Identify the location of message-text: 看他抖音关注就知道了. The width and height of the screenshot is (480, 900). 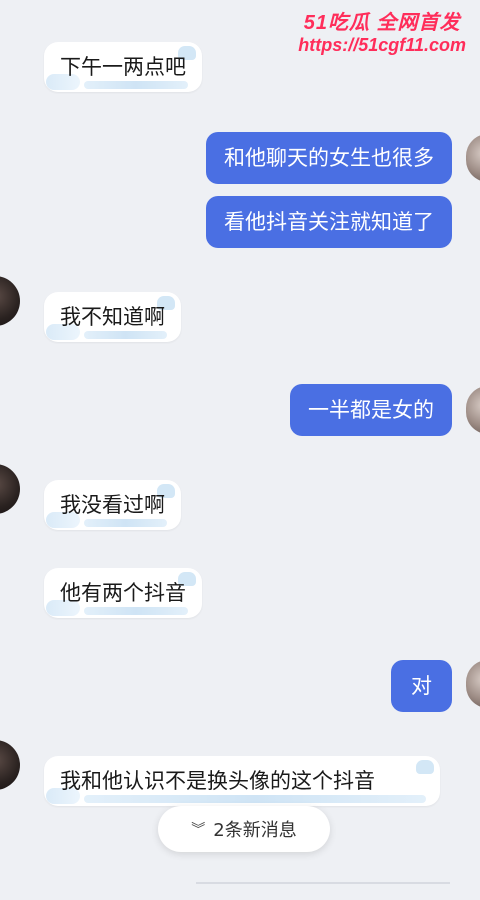
(329, 222).